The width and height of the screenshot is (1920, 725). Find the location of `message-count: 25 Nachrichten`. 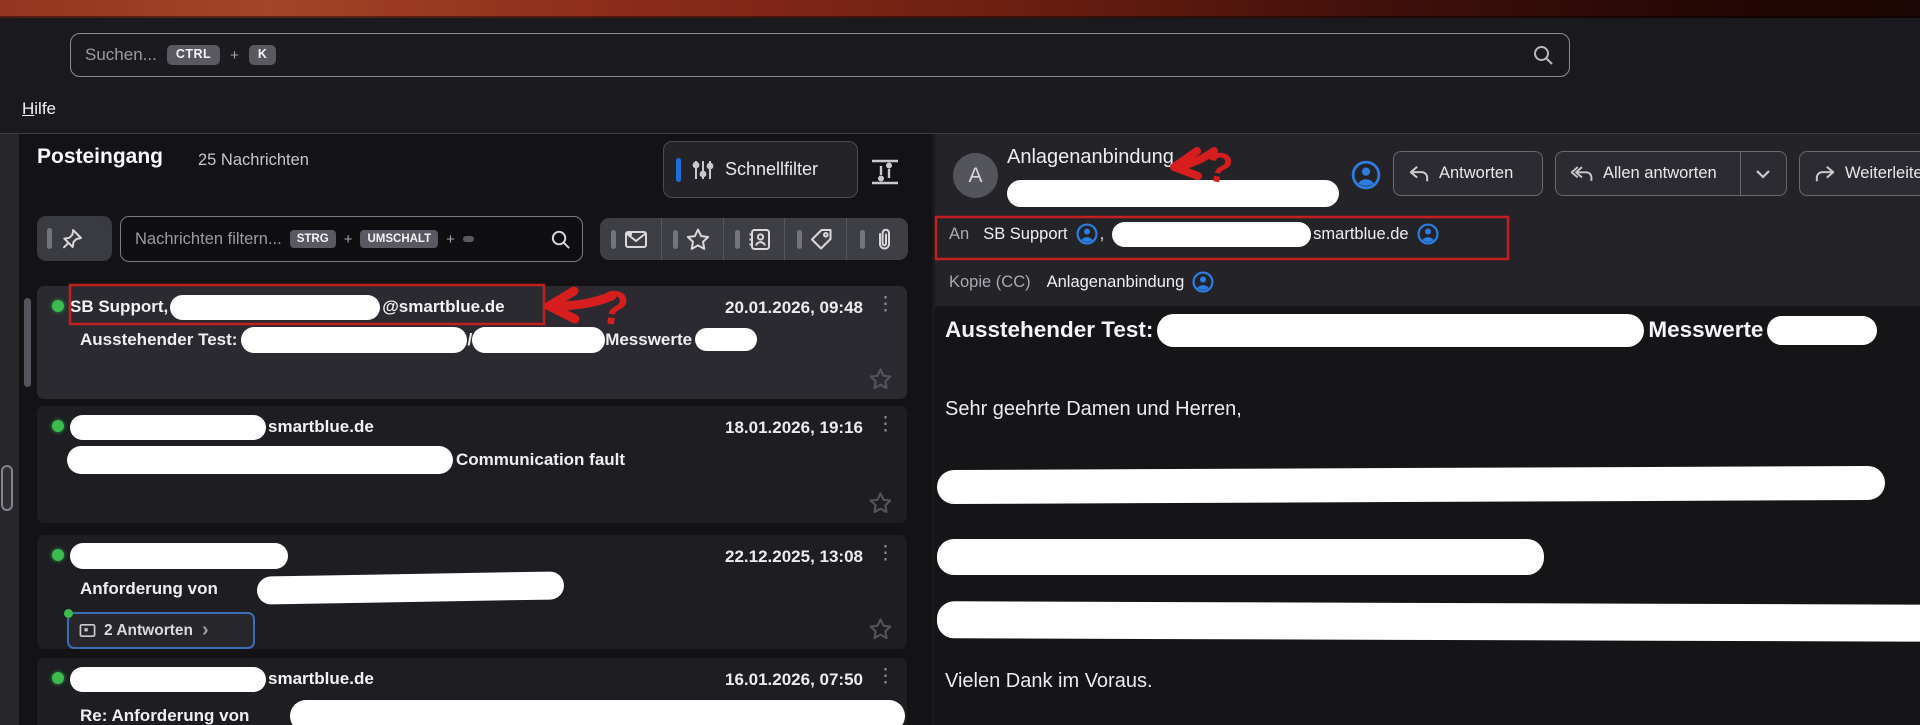

message-count: 25 Nachrichten is located at coordinates (253, 160).